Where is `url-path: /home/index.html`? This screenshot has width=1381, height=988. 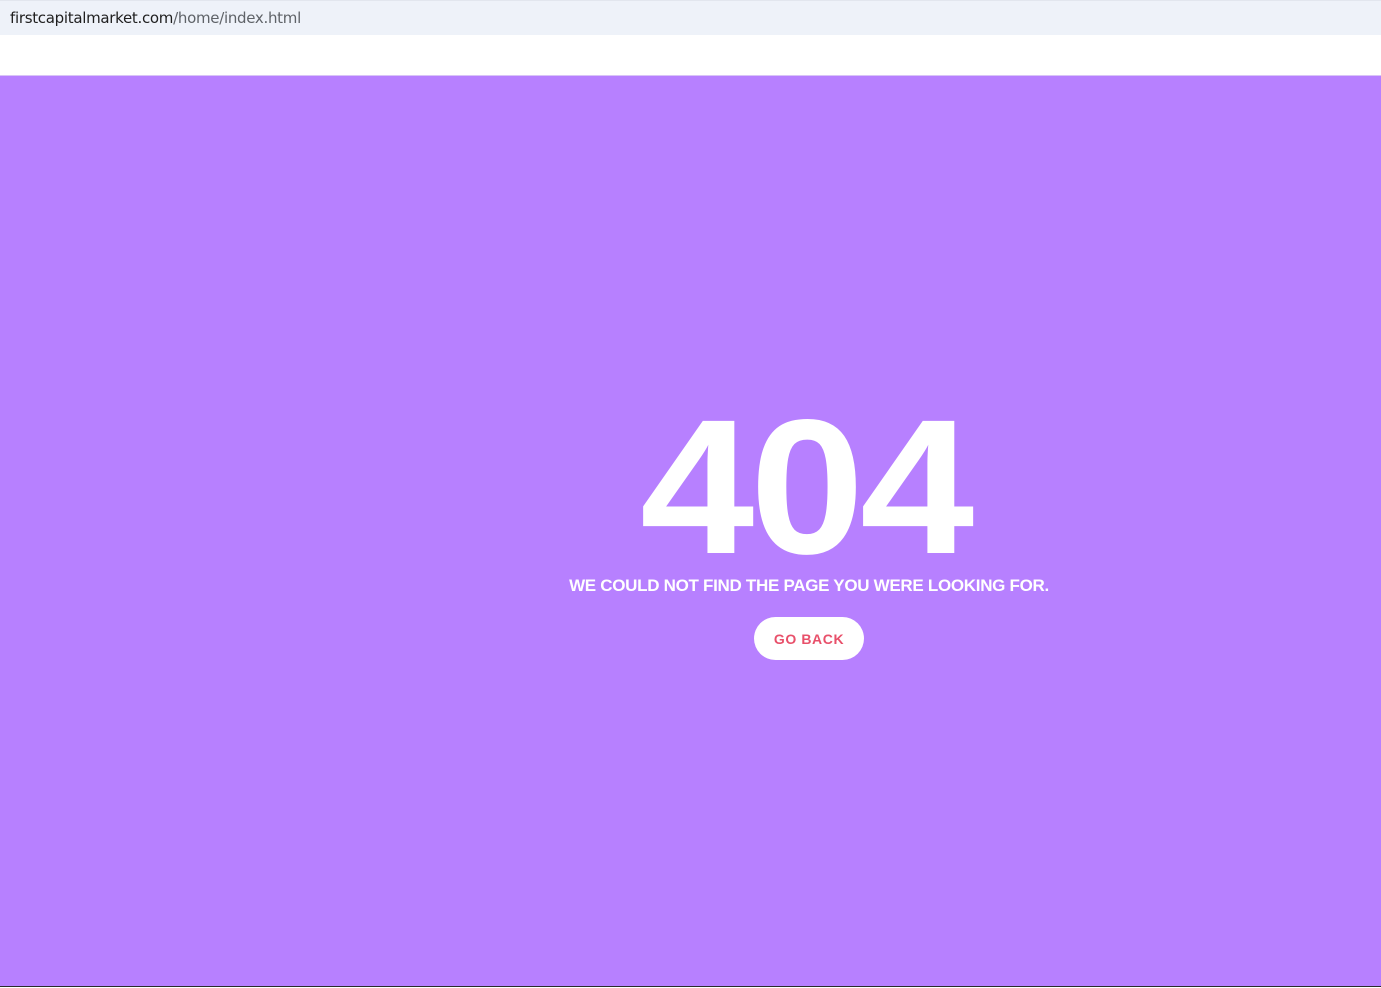
url-path: /home/index.html is located at coordinates (237, 18).